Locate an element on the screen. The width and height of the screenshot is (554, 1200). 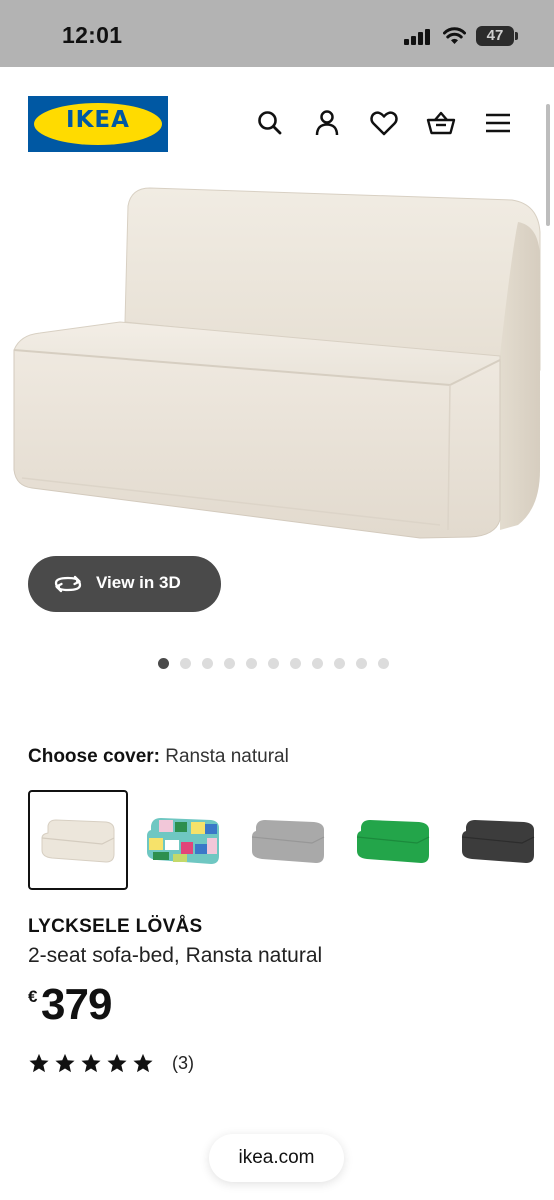
cover-swatch-dark-grey is located at coordinates (507, 840).